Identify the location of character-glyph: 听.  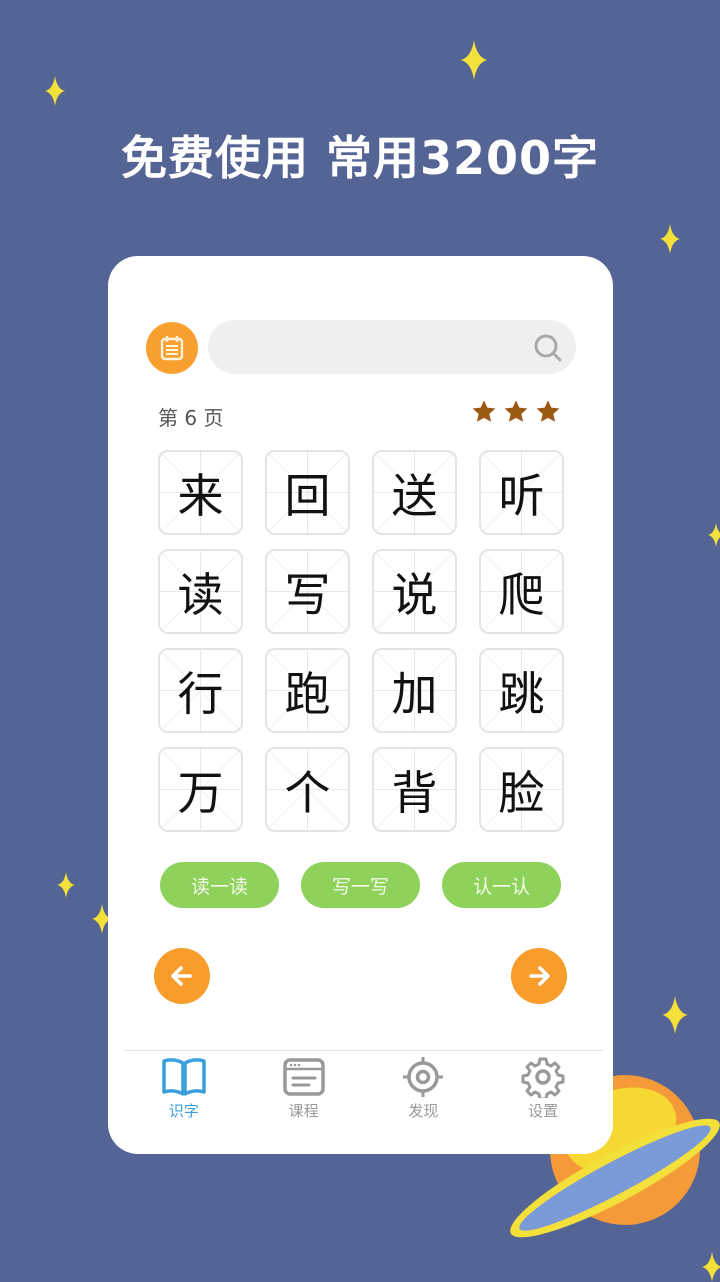
(521, 495).